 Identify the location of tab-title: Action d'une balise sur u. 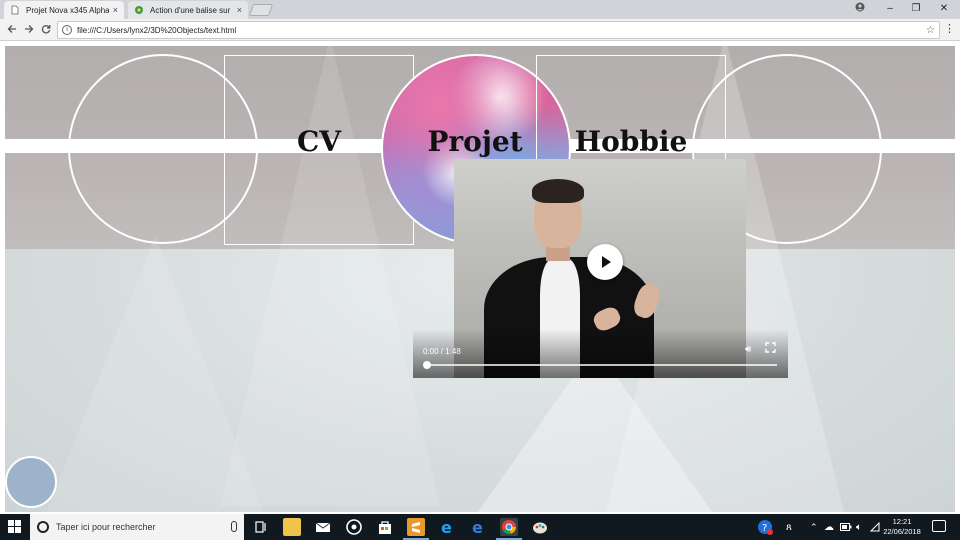
(191, 10).